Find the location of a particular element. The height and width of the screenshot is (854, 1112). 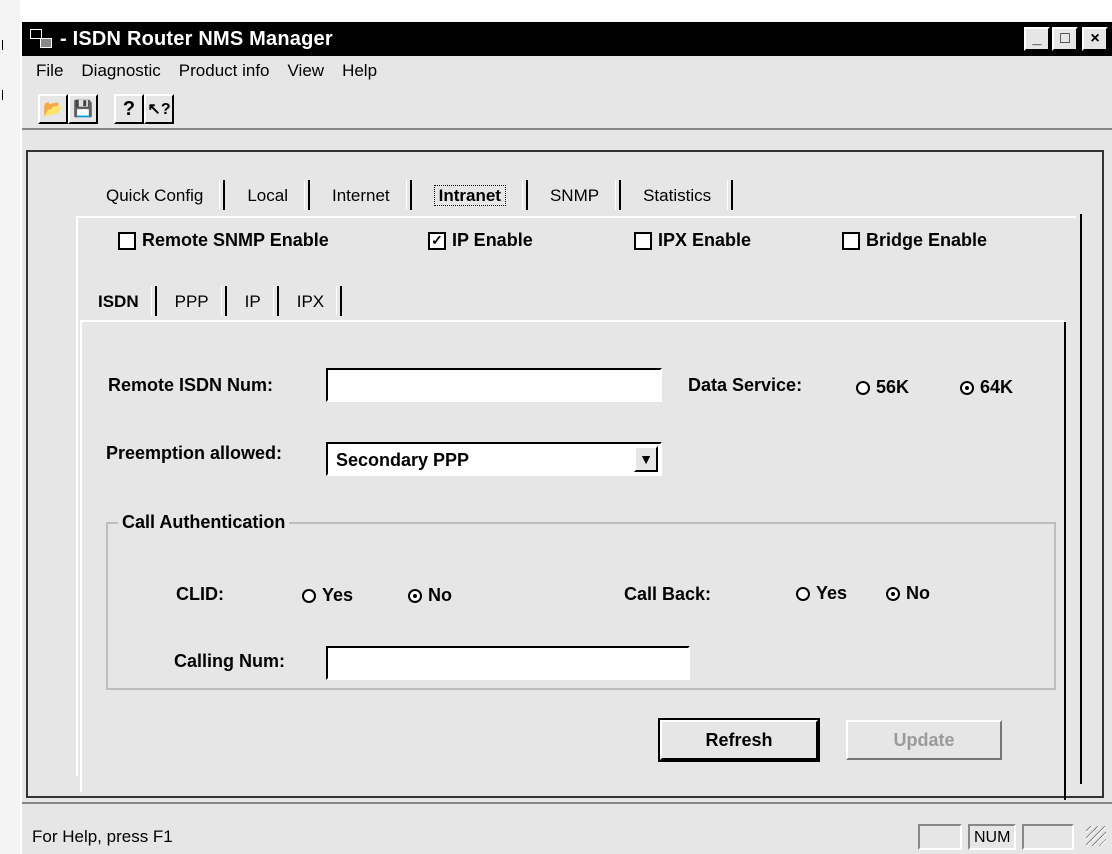

resize-grip is located at coordinates (1096, 836).